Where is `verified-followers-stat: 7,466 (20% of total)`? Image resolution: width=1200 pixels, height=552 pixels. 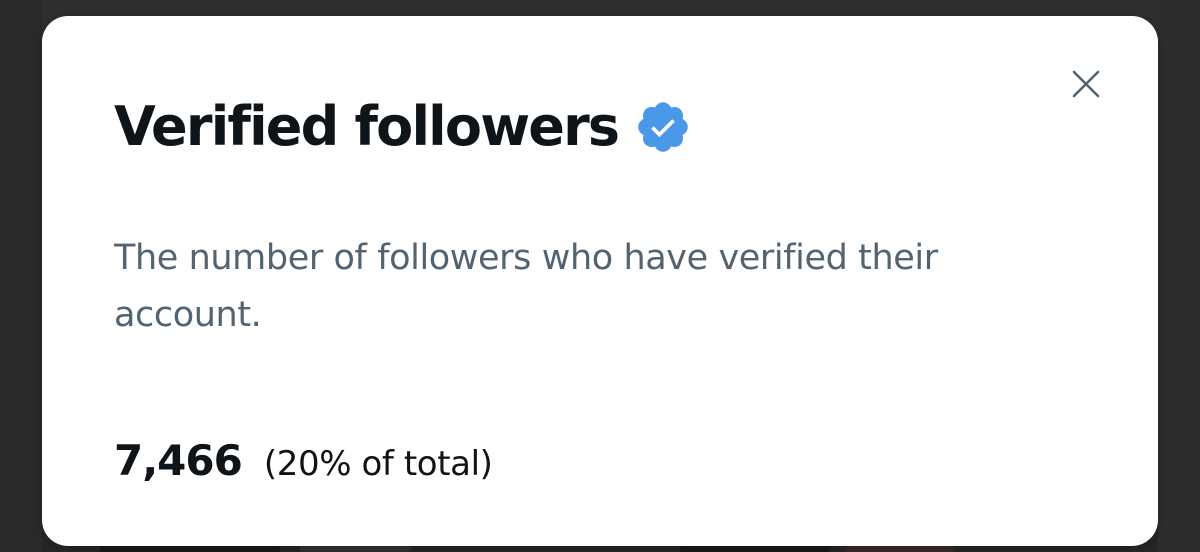 verified-followers-stat: 7,466 (20% of total) is located at coordinates (303, 460).